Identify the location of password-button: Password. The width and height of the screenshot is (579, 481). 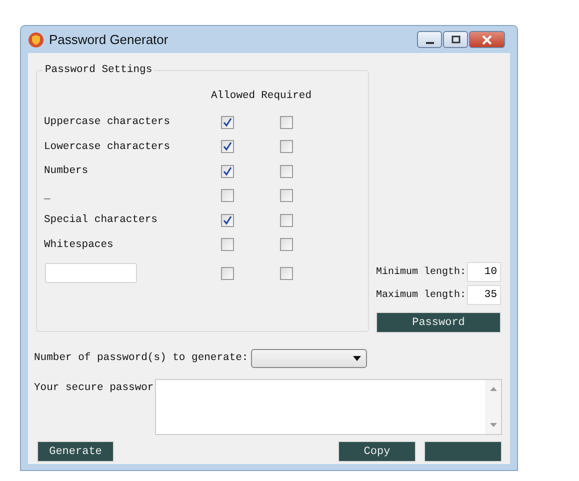
(438, 322).